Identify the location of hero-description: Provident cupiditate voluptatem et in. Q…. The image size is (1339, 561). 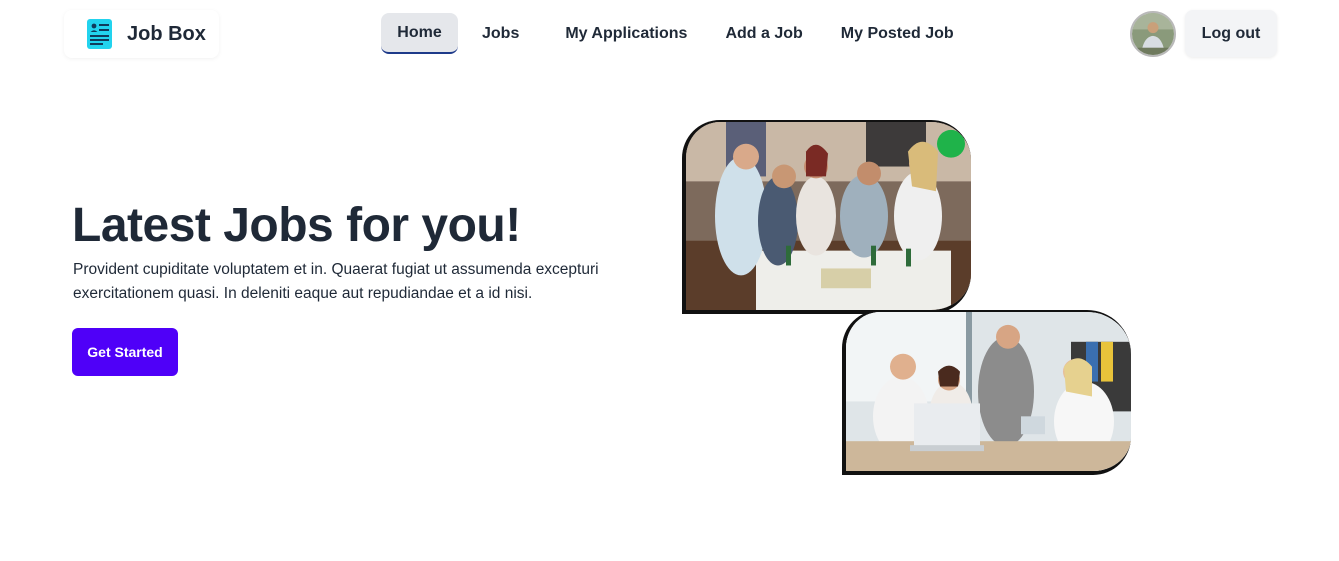
(336, 281).